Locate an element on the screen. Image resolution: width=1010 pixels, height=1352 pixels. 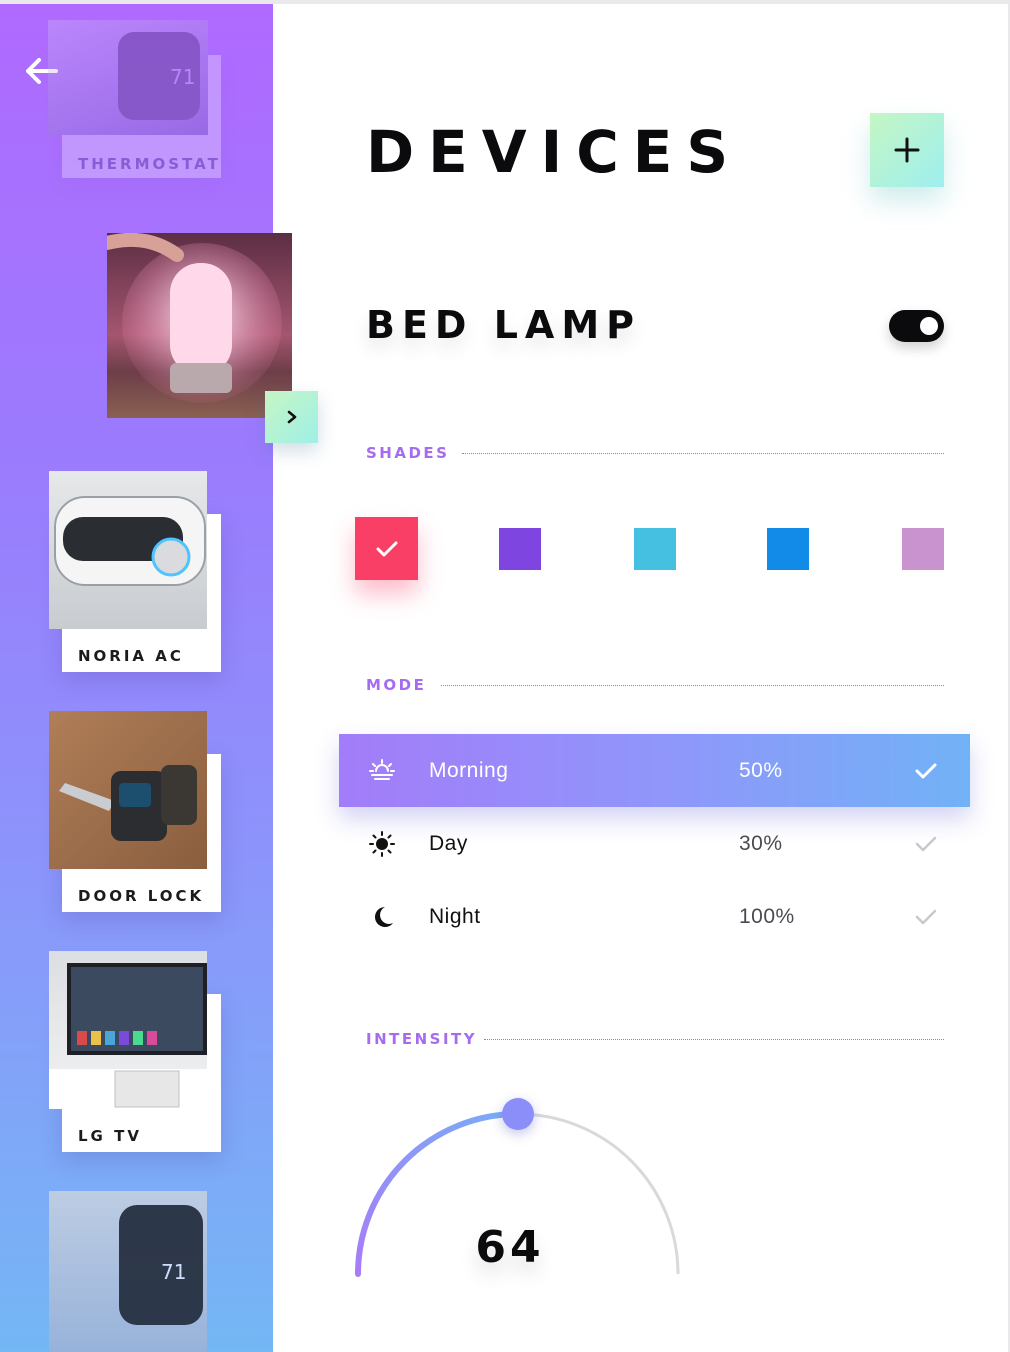
chevron-right-icon is located at coordinates (291, 417).